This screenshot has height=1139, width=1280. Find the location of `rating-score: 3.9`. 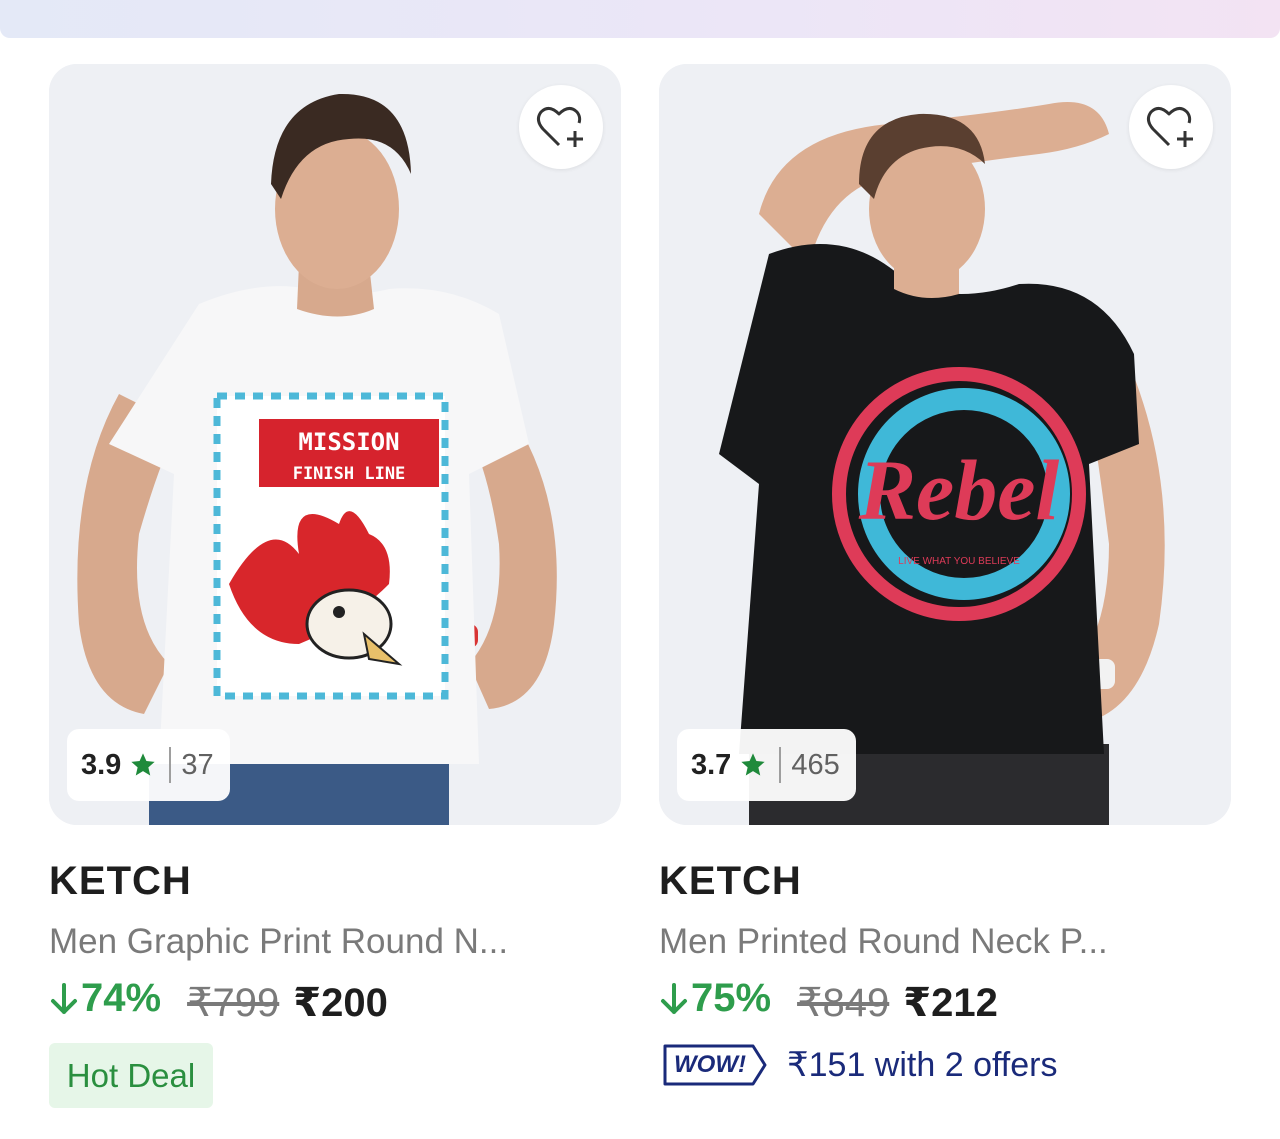

rating-score: 3.9 is located at coordinates (101, 764).